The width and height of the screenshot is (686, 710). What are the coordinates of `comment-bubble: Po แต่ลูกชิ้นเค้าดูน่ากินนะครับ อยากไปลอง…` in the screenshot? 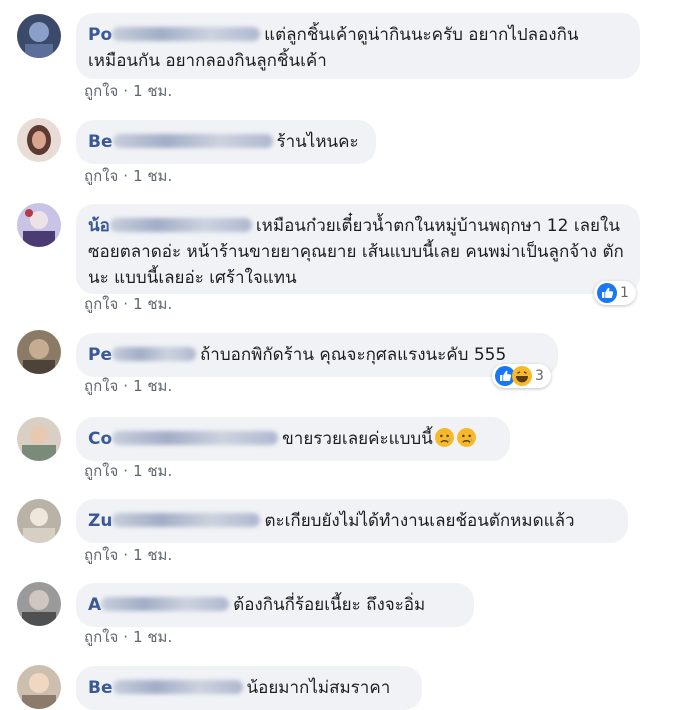 It's located at (358, 46).